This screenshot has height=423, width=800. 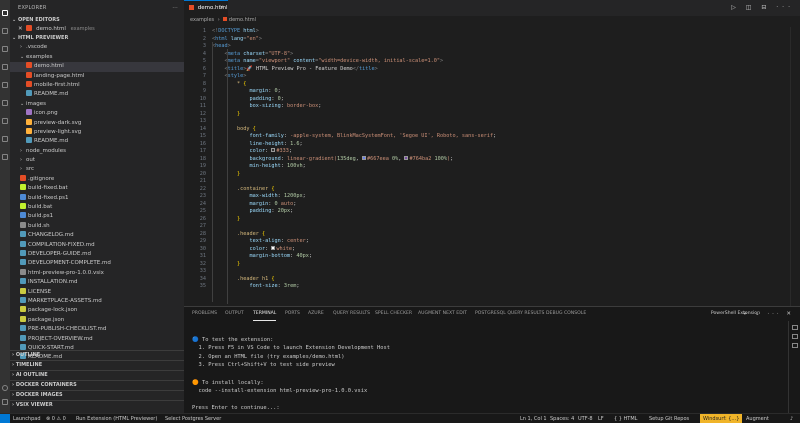 I want to click on panel-tab-spell-checker: SPELL CHECKER, so click(x=393, y=314).